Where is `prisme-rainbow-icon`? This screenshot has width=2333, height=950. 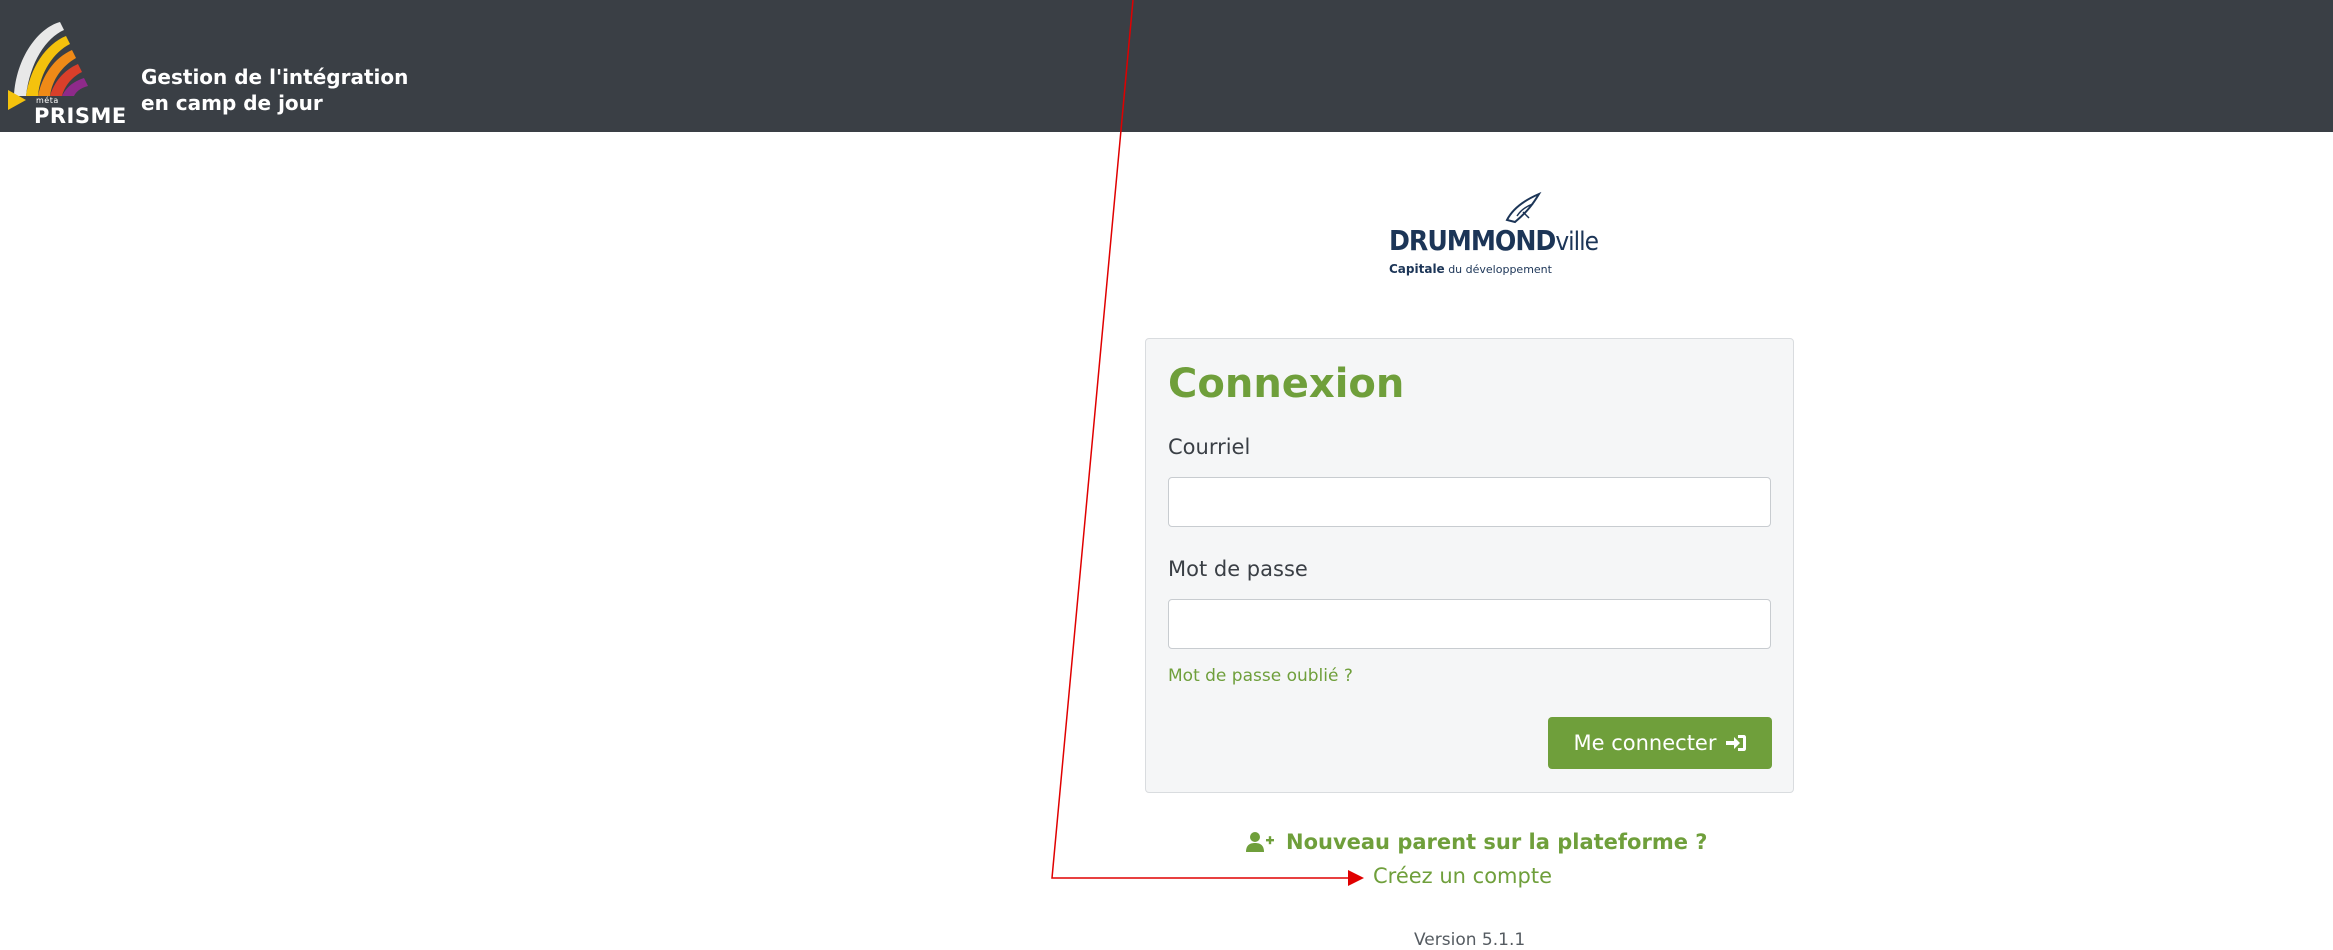 prisme-rainbow-icon is located at coordinates (48, 66).